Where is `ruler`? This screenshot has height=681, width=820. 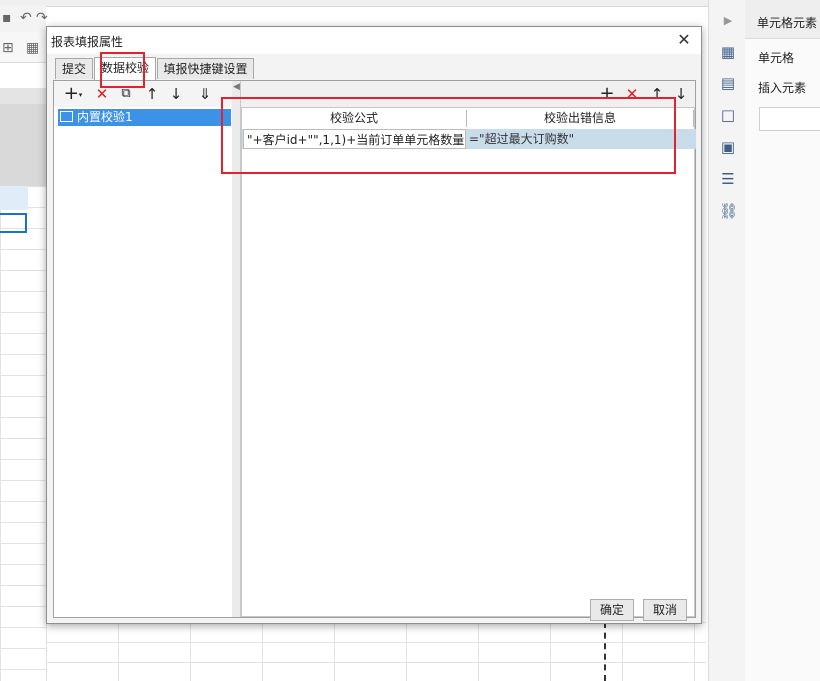
ruler is located at coordinates (23, 96).